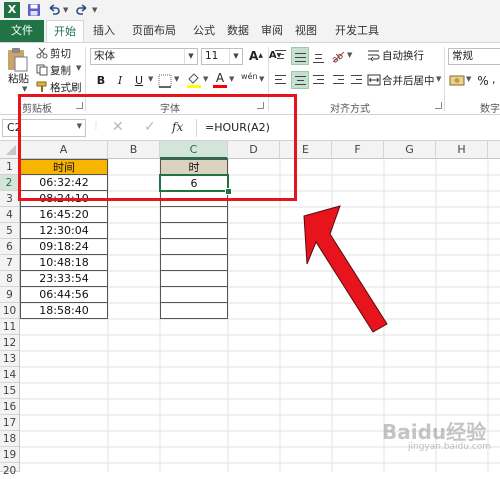 This screenshot has height=479, width=500. What do you see at coordinates (357, 31) in the screenshot?
I see `tab-developer: 开发工具` at bounding box center [357, 31].